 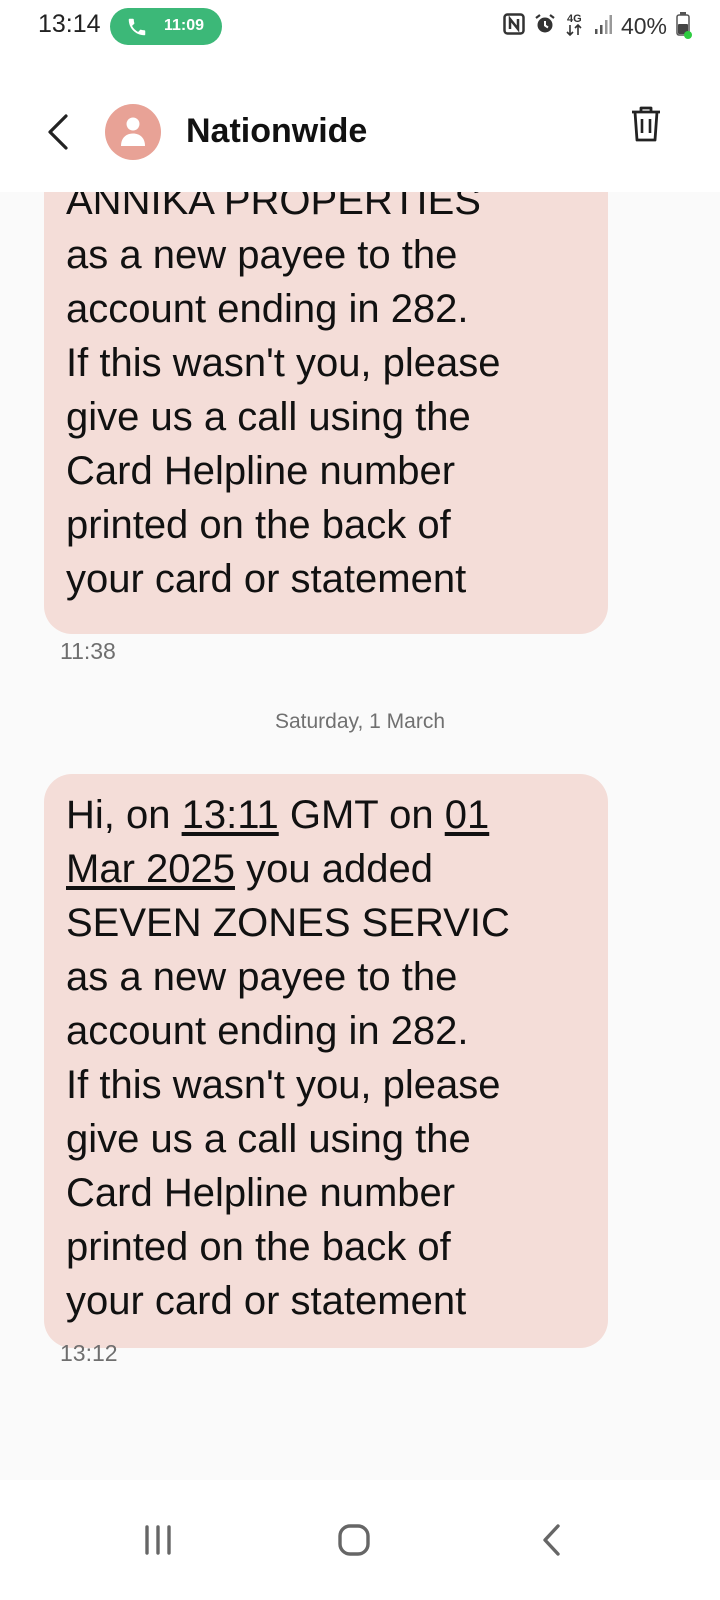 What do you see at coordinates (333, 869) in the screenshot?
I see `message-text: you added` at bounding box center [333, 869].